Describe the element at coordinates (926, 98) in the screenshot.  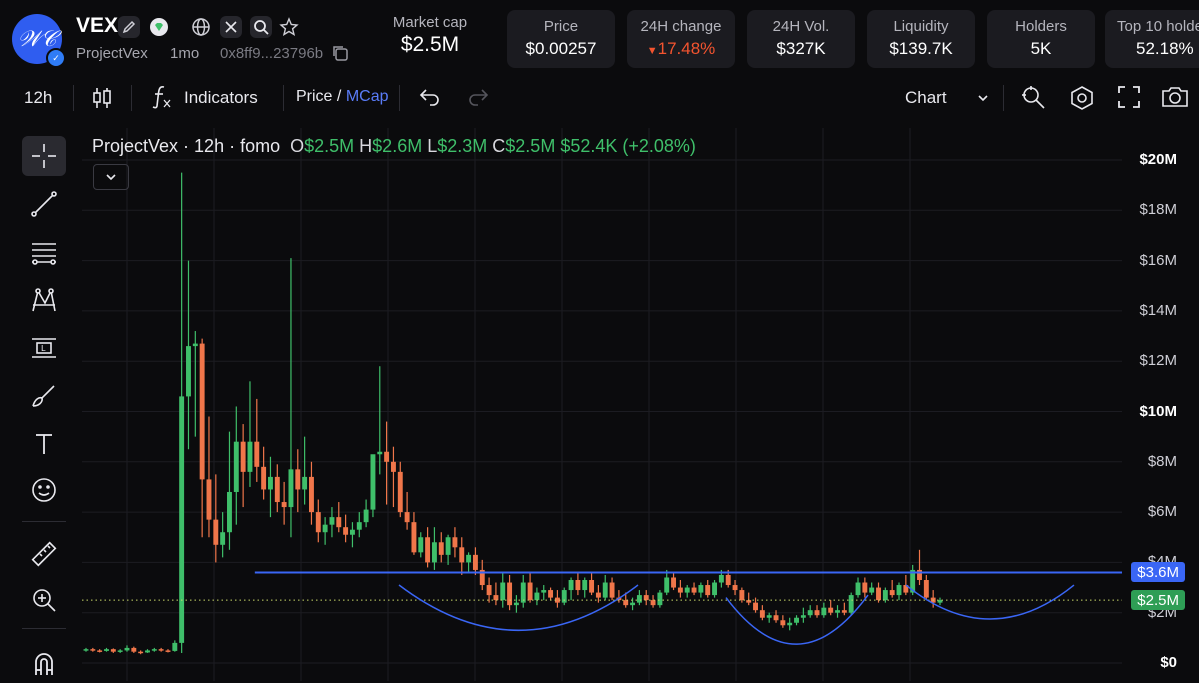
I see `chart-mode-select: Chart` at that location.